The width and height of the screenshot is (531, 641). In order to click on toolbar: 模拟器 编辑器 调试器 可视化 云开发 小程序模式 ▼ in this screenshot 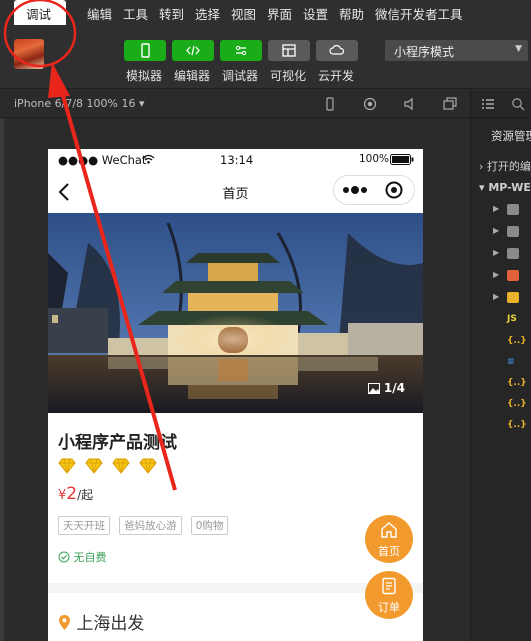, I will do `click(265, 57)`.